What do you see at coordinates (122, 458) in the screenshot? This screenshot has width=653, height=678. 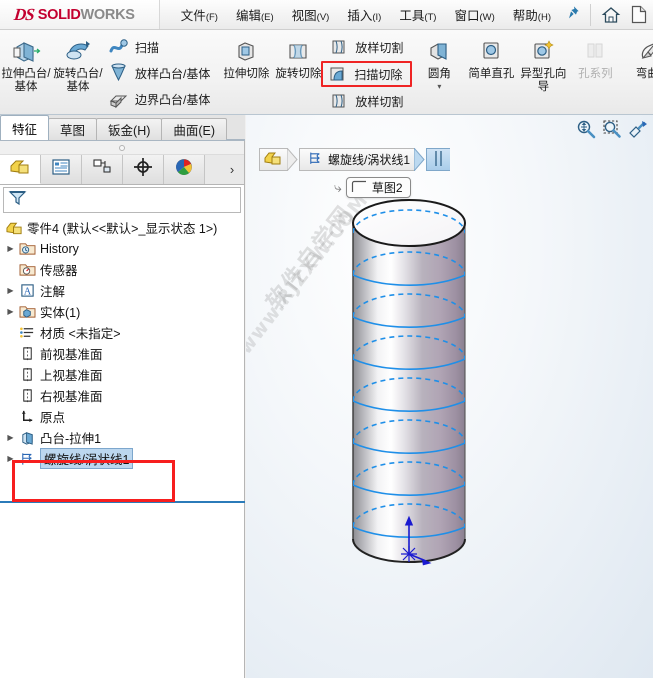 I see `tree-node-helix1: ▶ 螺旋线/涡状线1` at bounding box center [122, 458].